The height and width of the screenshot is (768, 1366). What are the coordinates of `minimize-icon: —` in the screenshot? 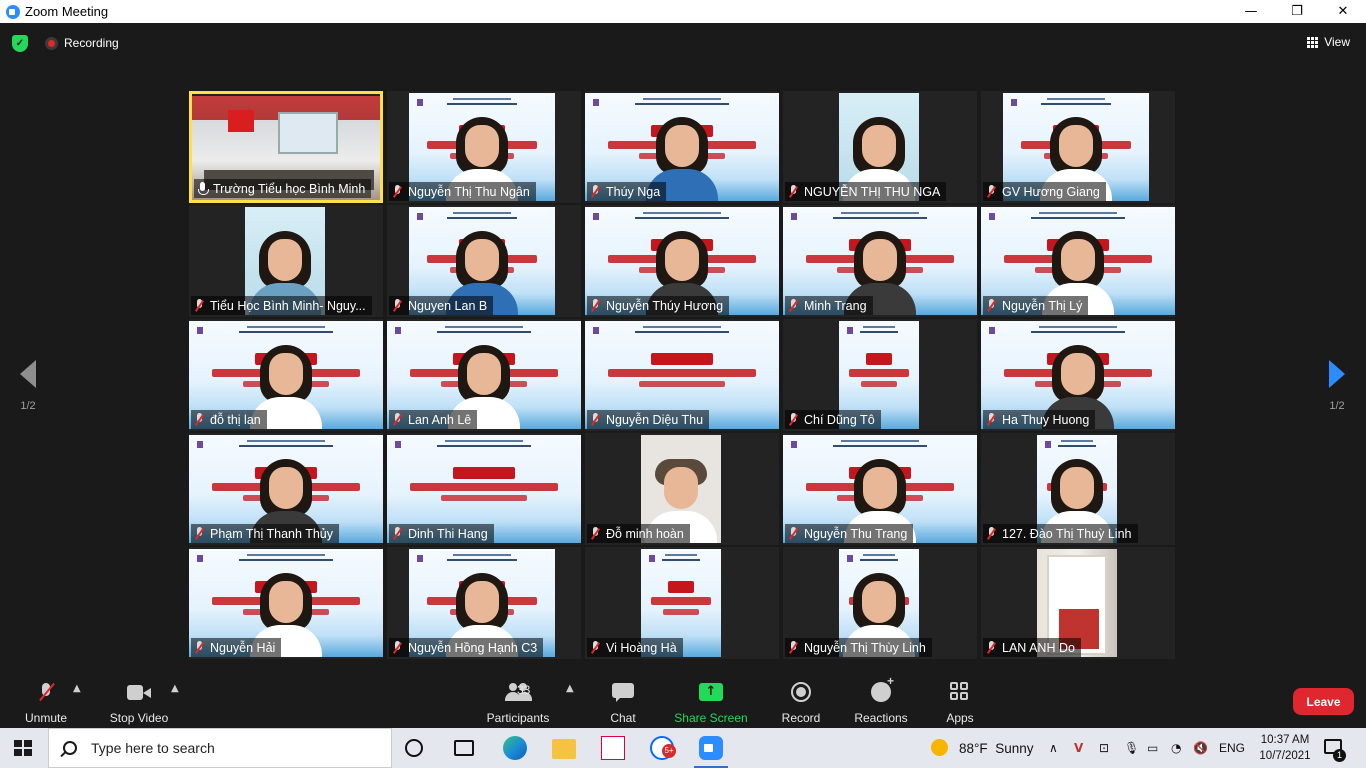 It's located at (1251, 11).